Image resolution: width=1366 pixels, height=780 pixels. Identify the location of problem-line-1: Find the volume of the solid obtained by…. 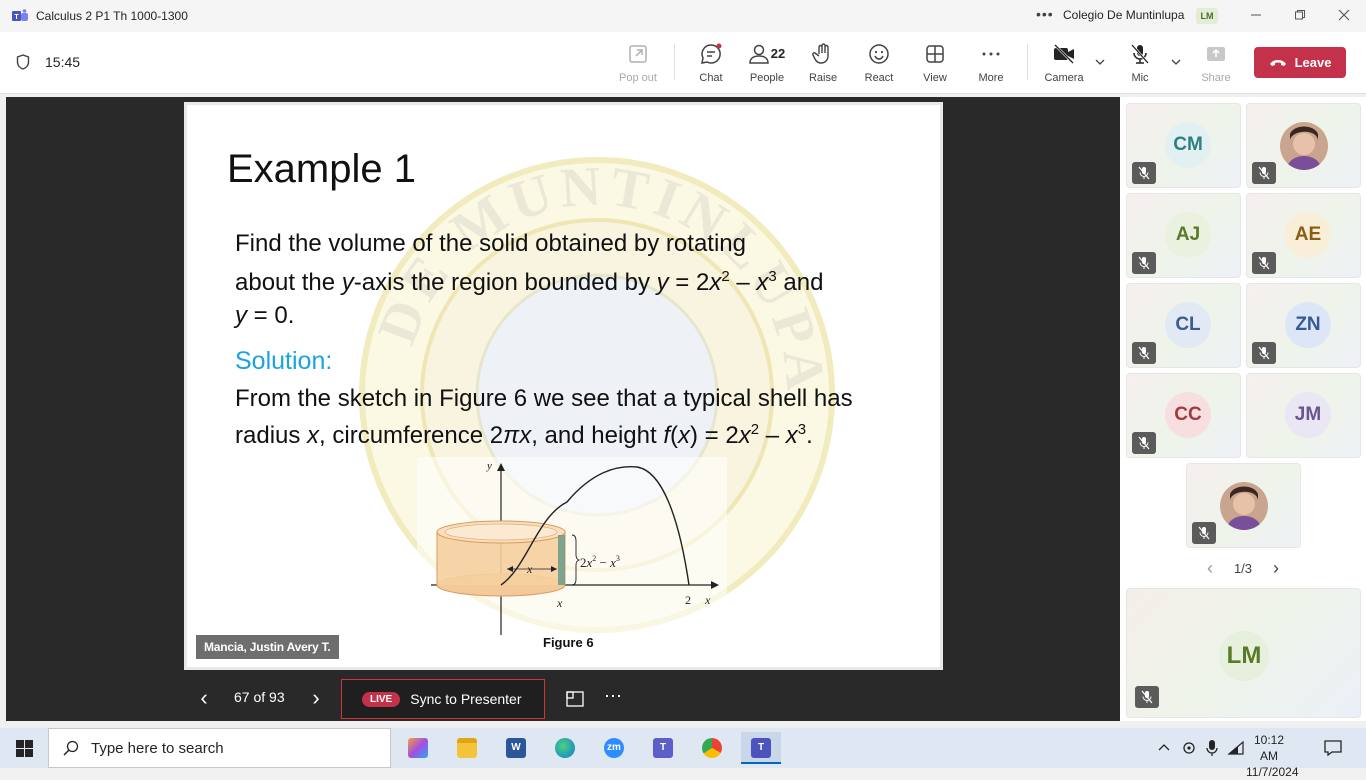
(490, 243).